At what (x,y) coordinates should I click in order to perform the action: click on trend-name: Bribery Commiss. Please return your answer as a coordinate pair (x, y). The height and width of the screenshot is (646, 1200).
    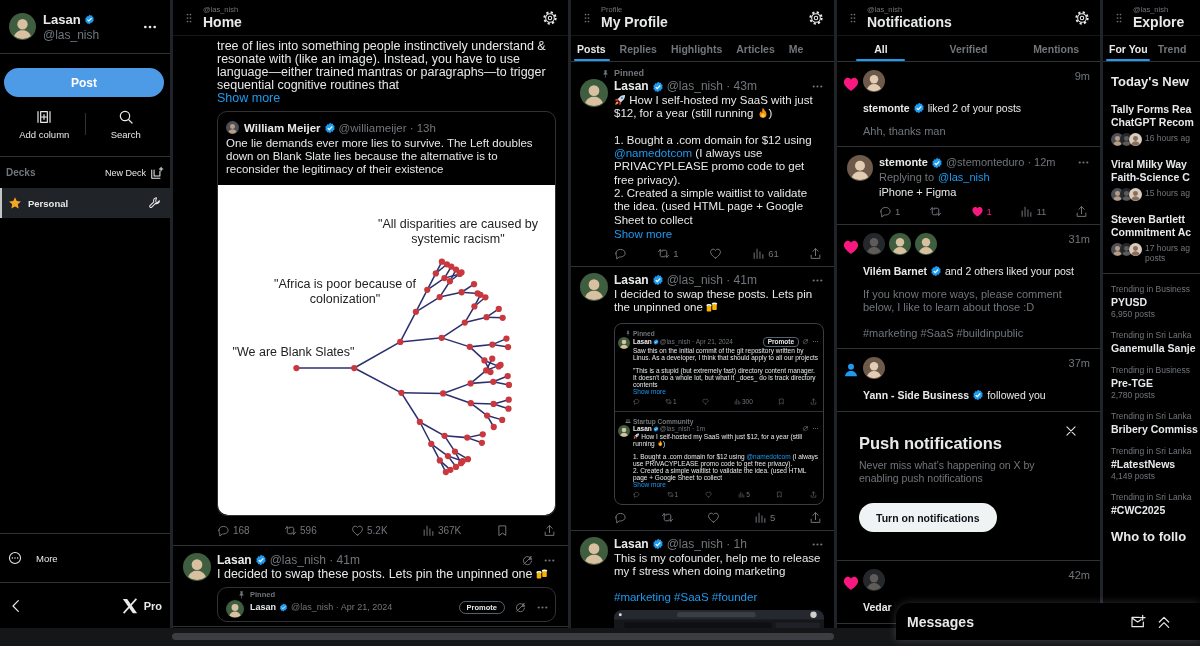
    Looking at the image, I should click on (1155, 429).